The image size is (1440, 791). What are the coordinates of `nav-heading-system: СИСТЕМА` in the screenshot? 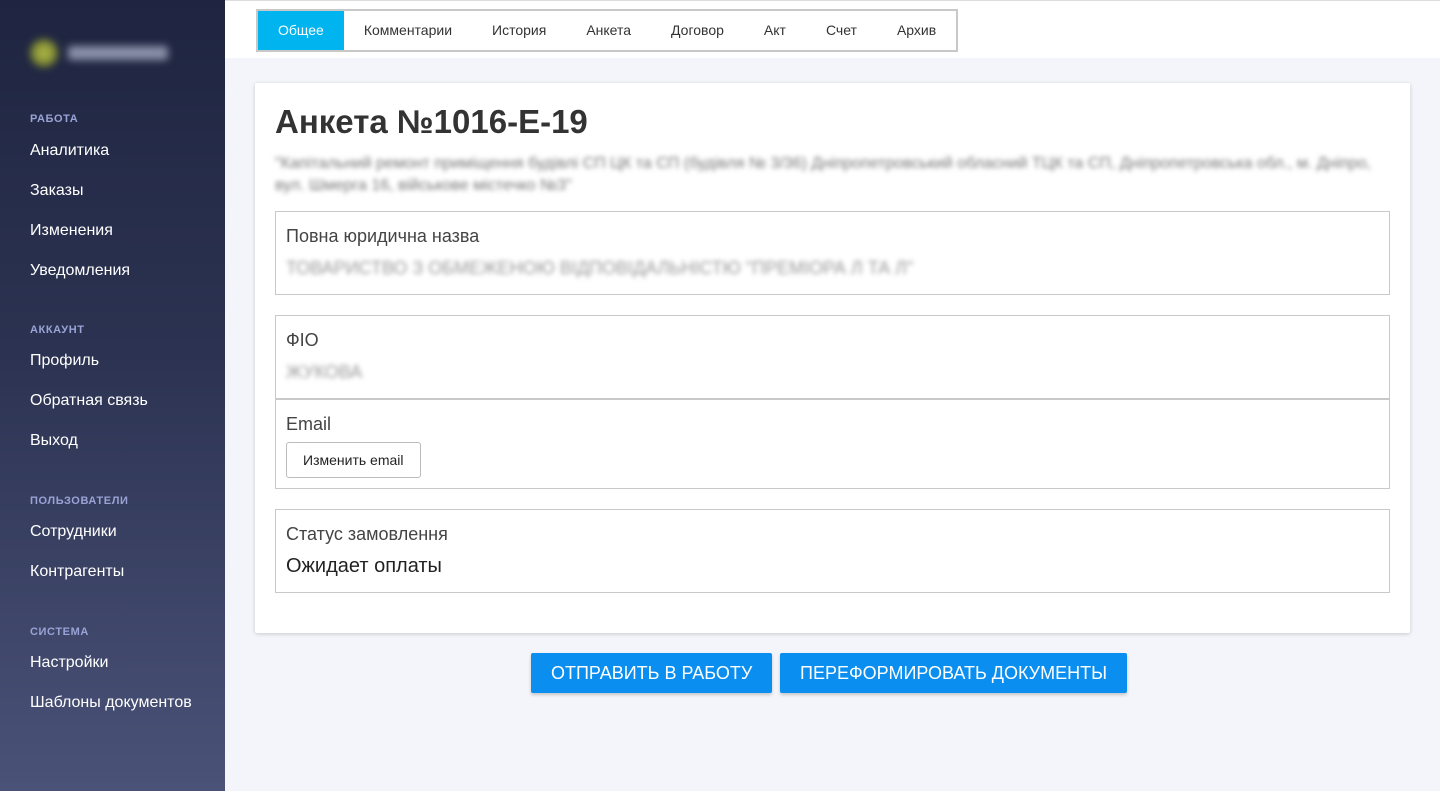 It's located at (59, 632).